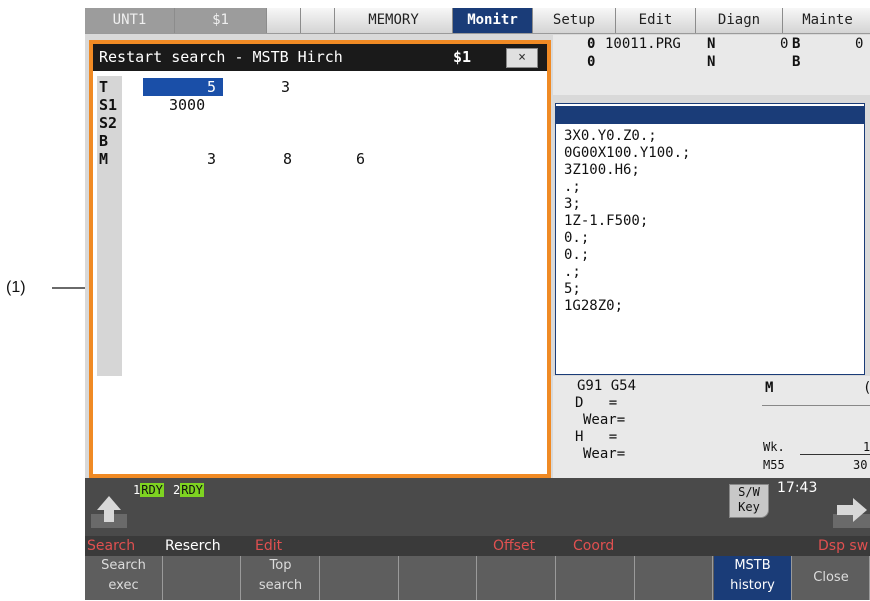 This screenshot has height=601, width=870. What do you see at coordinates (710, 115) in the screenshot?
I see `program-current-line` at bounding box center [710, 115].